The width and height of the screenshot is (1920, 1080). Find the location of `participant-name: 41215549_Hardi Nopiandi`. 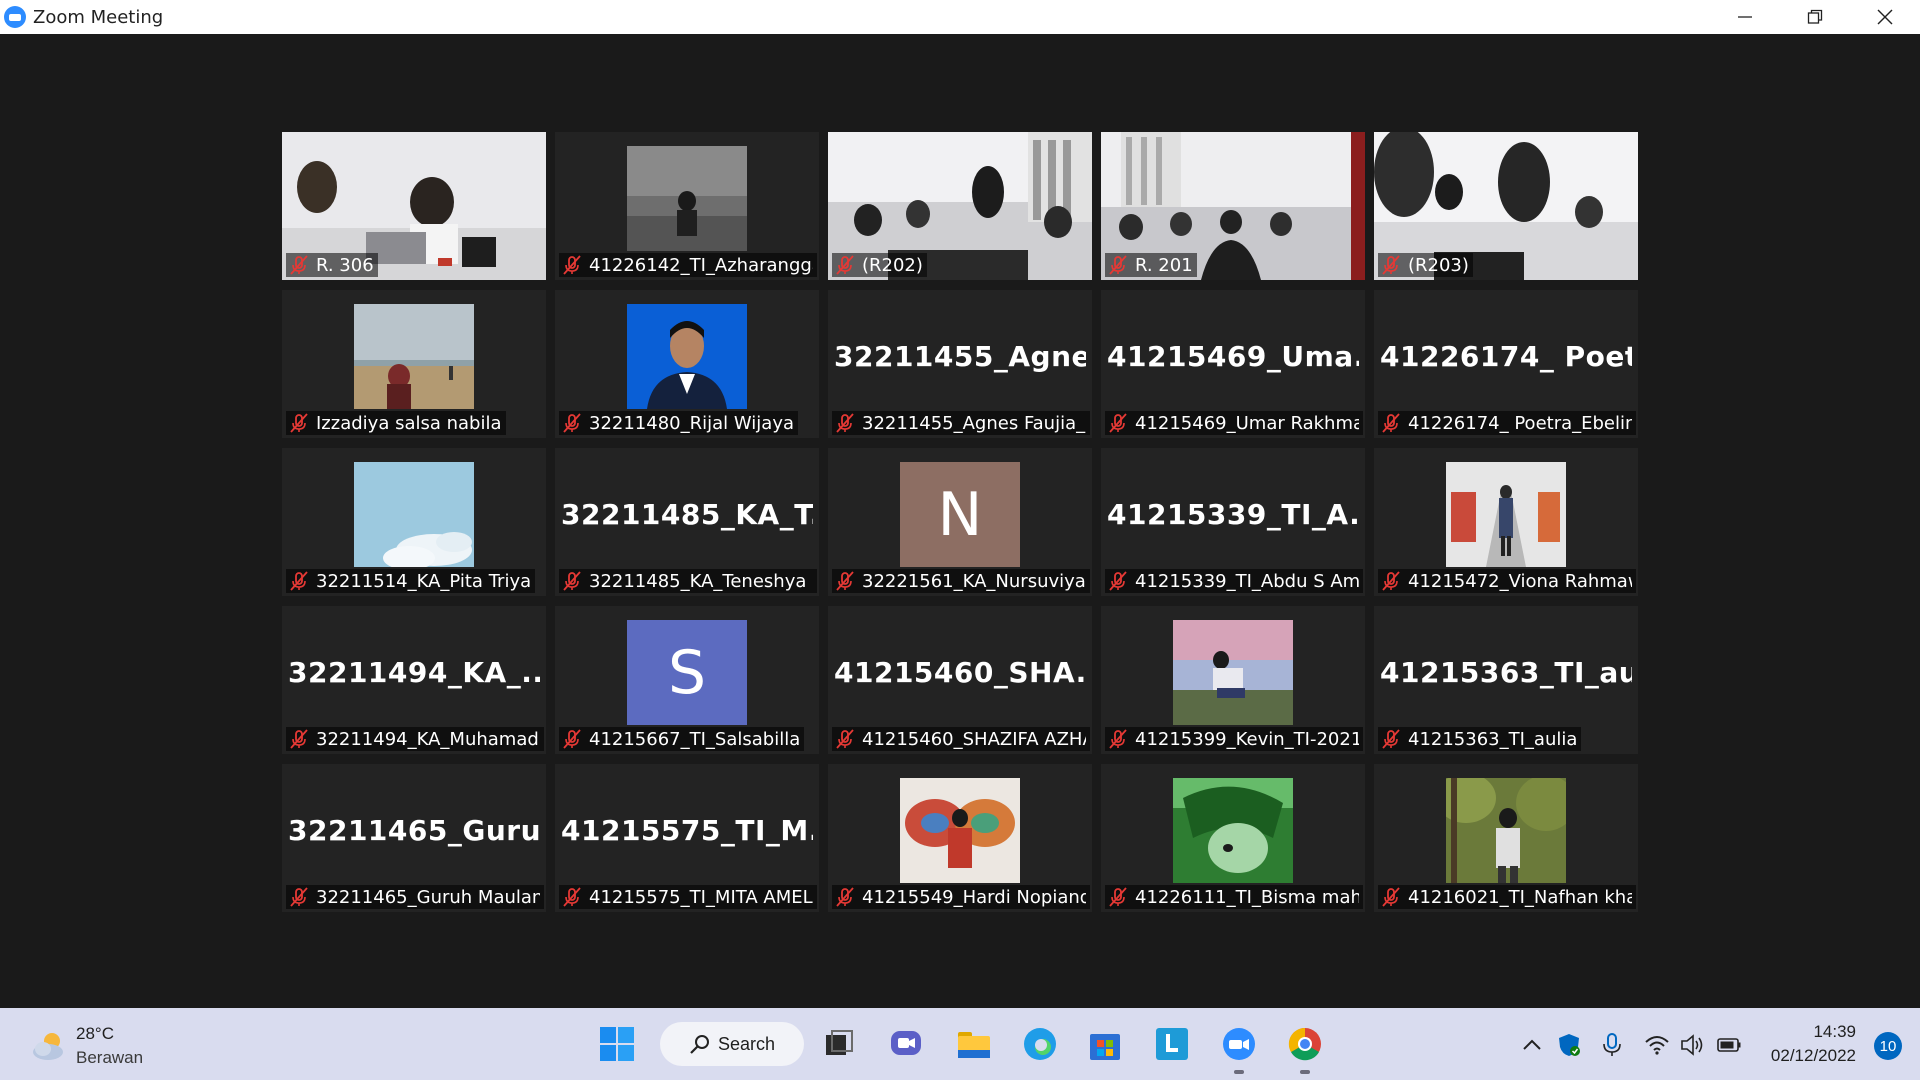

participant-name: 41215549_Hardi Nopiandi is located at coordinates (974, 897).